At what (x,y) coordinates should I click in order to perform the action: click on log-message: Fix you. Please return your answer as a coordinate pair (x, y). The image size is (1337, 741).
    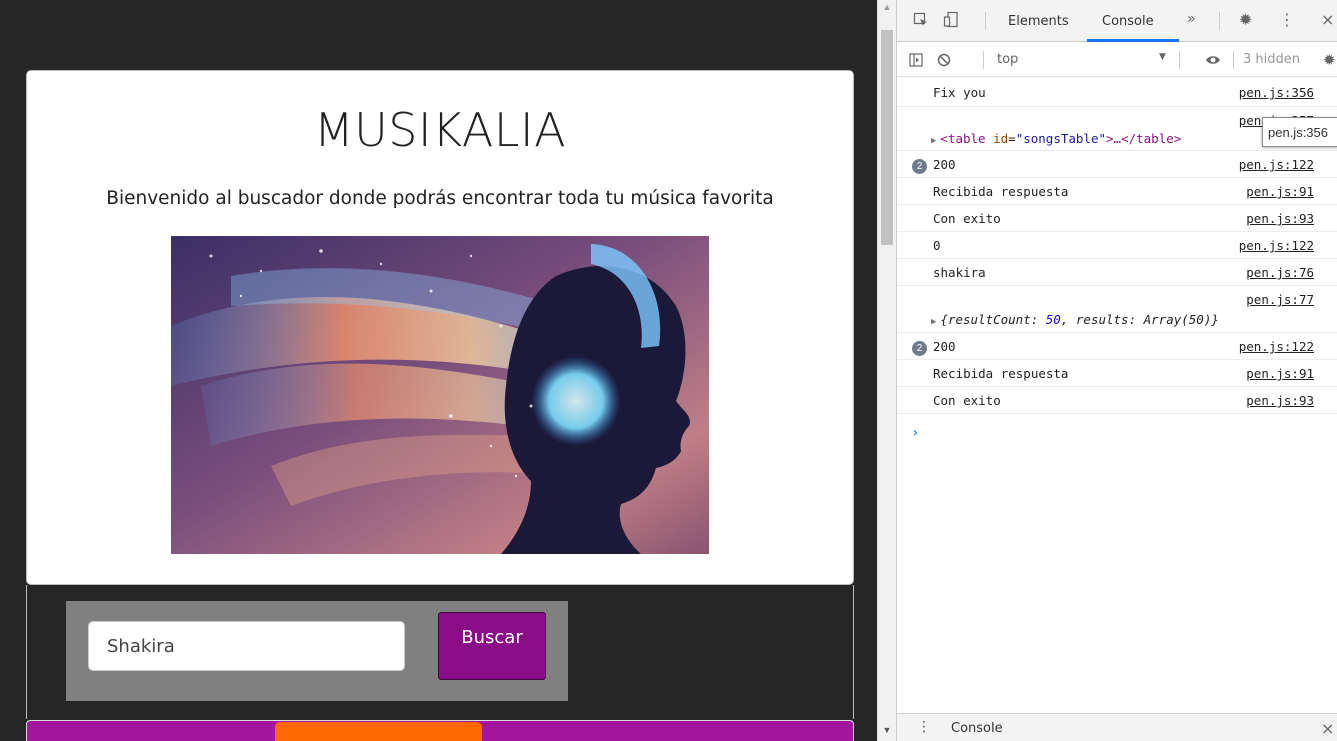
    Looking at the image, I should click on (959, 92).